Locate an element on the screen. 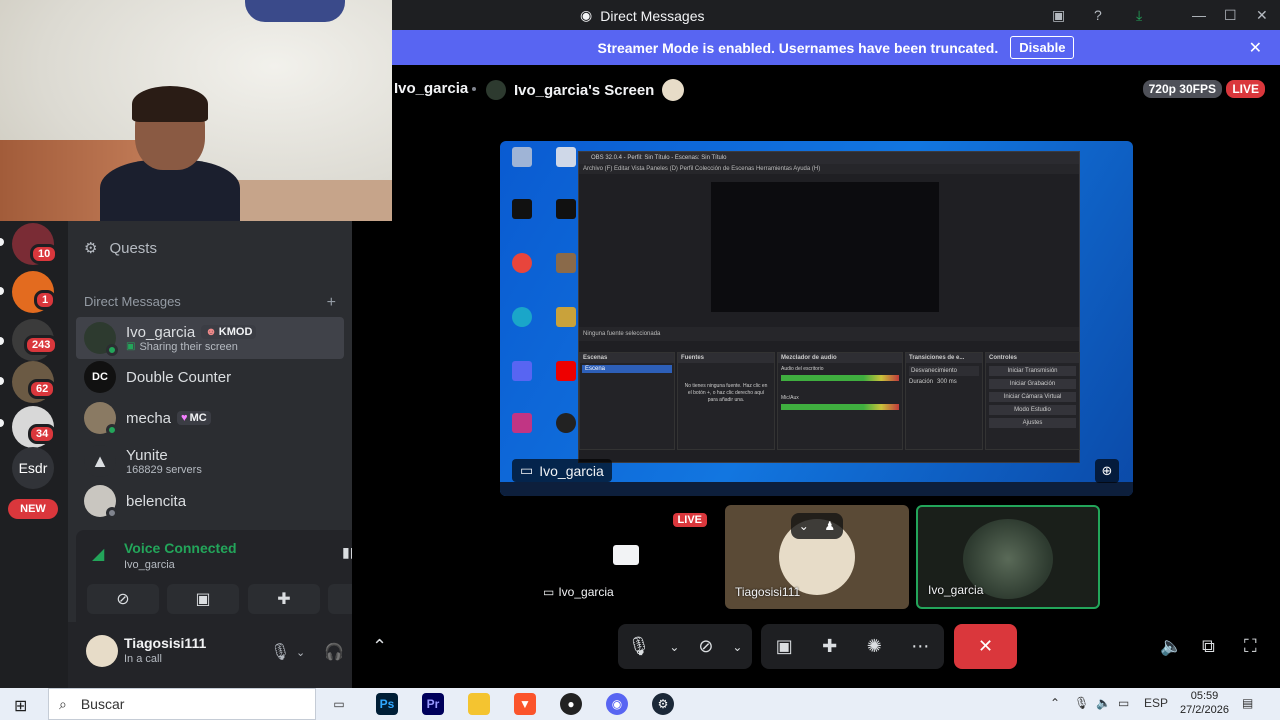 The height and width of the screenshot is (720, 1280). participant-tile: Ivo_garcia is located at coordinates (1008, 557).